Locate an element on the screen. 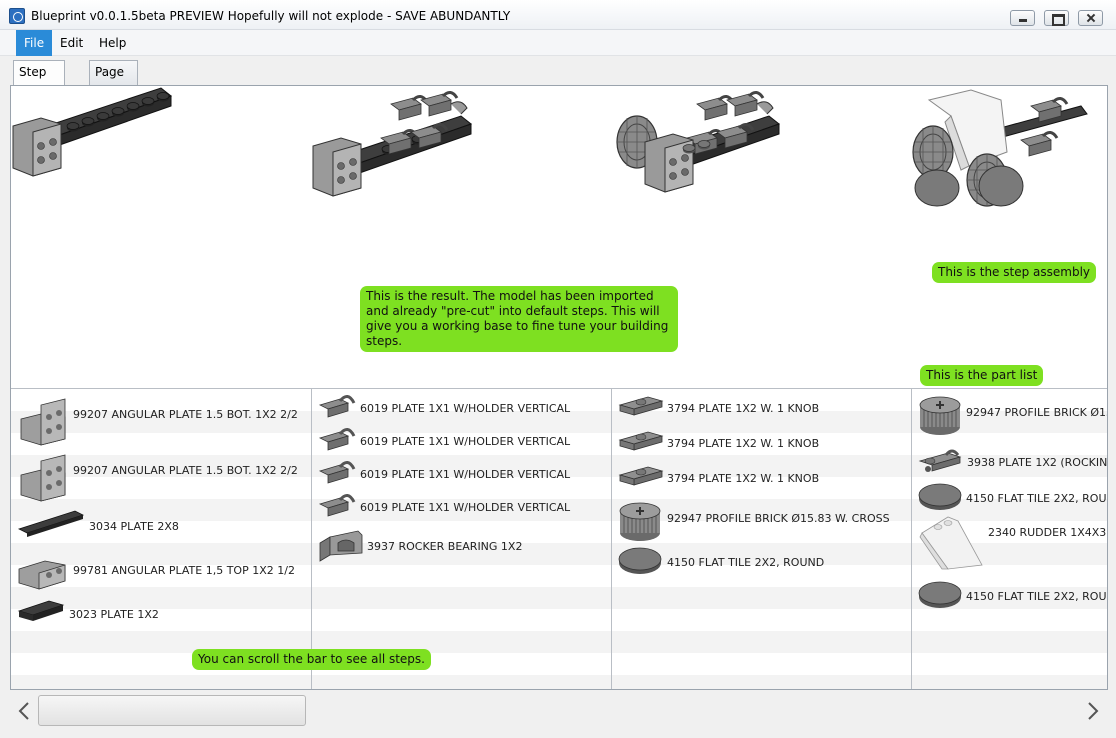 The height and width of the screenshot is (738, 1116). scroll-left-button is located at coordinates (24, 711).